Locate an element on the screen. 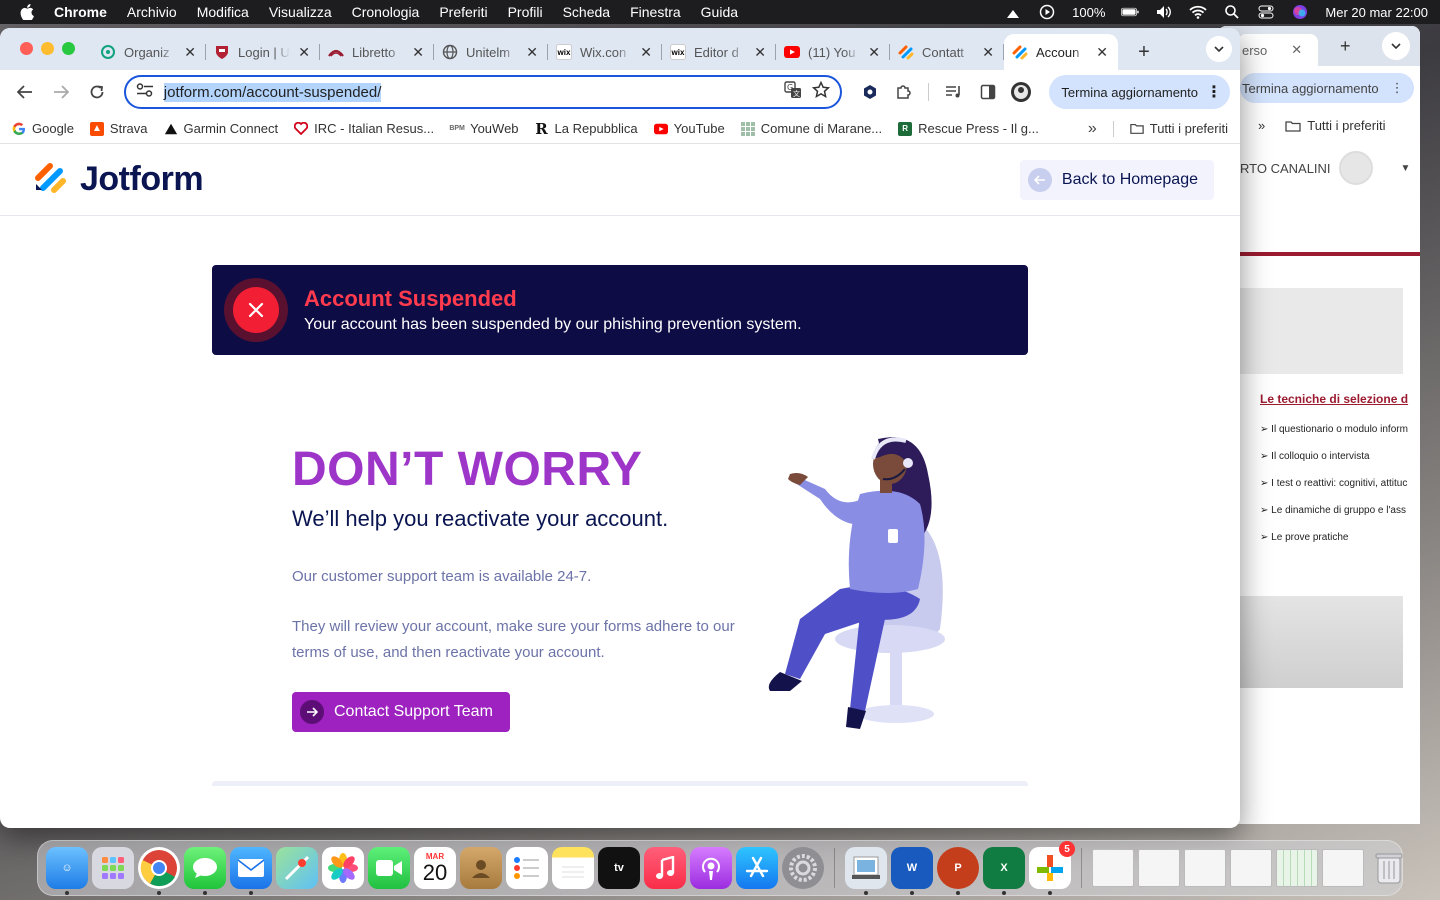 The width and height of the screenshot is (1440, 900). dock-microsoft-365-icon: 5 is located at coordinates (1052, 868).